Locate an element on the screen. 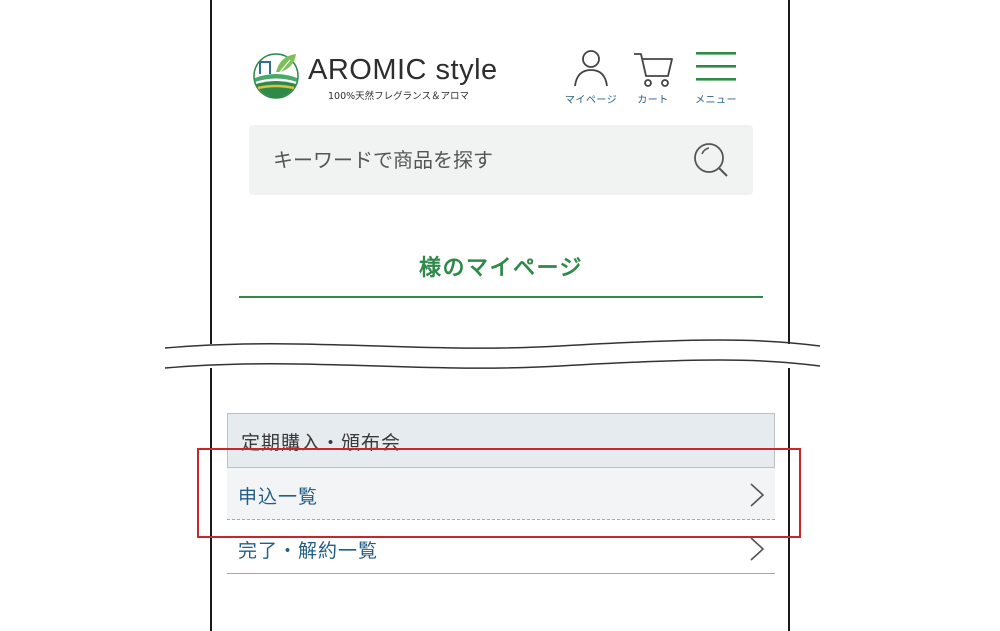 The width and height of the screenshot is (1000, 631). site-logo: AROMIC style 100%天然フレグランス＆アロマ is located at coordinates (385, 78).